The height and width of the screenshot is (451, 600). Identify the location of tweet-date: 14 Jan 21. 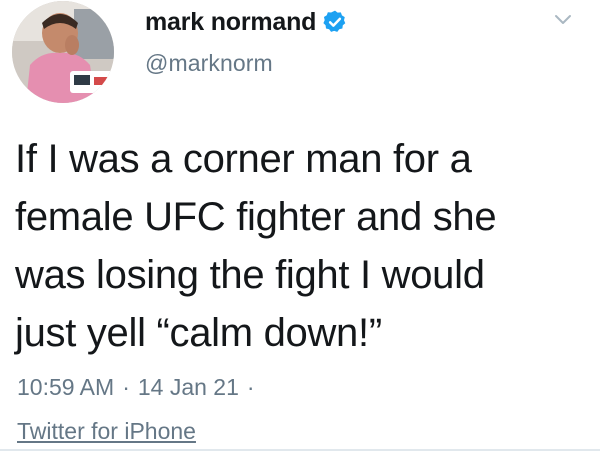
(188, 387).